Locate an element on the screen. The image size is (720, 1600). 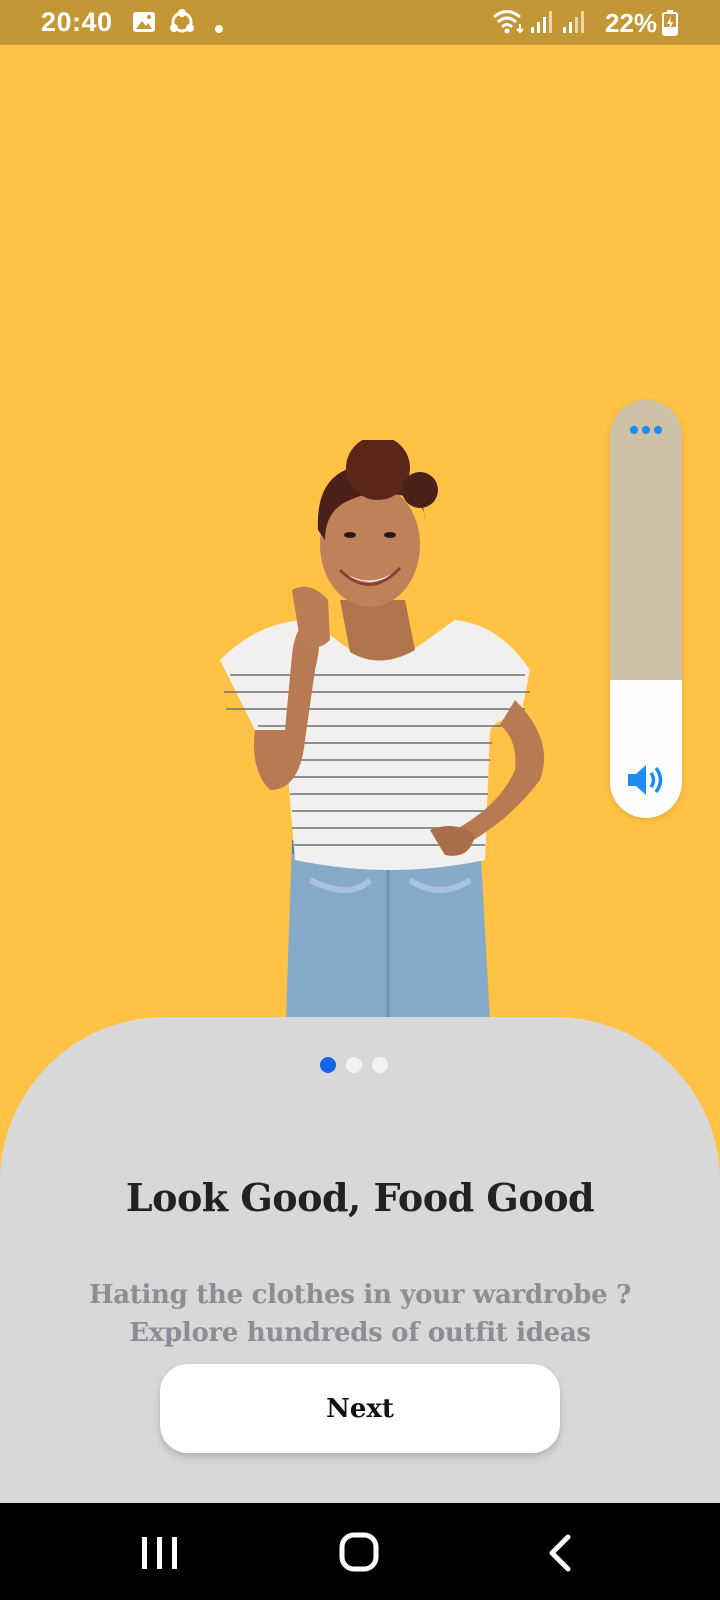
status-bar: 20:40 22% is located at coordinates (360, 22).